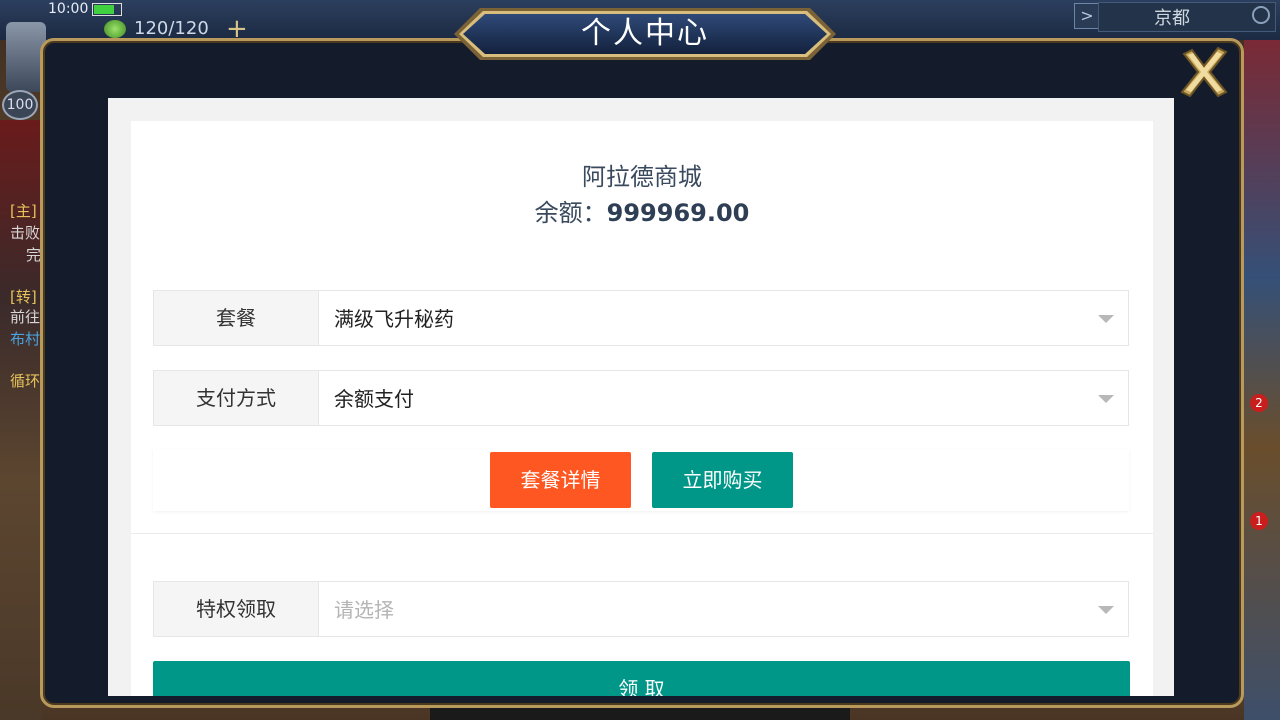 This screenshot has width=1280, height=720. I want to click on left-quest-panel: [主] 击败 完 [转] 前往 布村 循环, so click(21, 420).